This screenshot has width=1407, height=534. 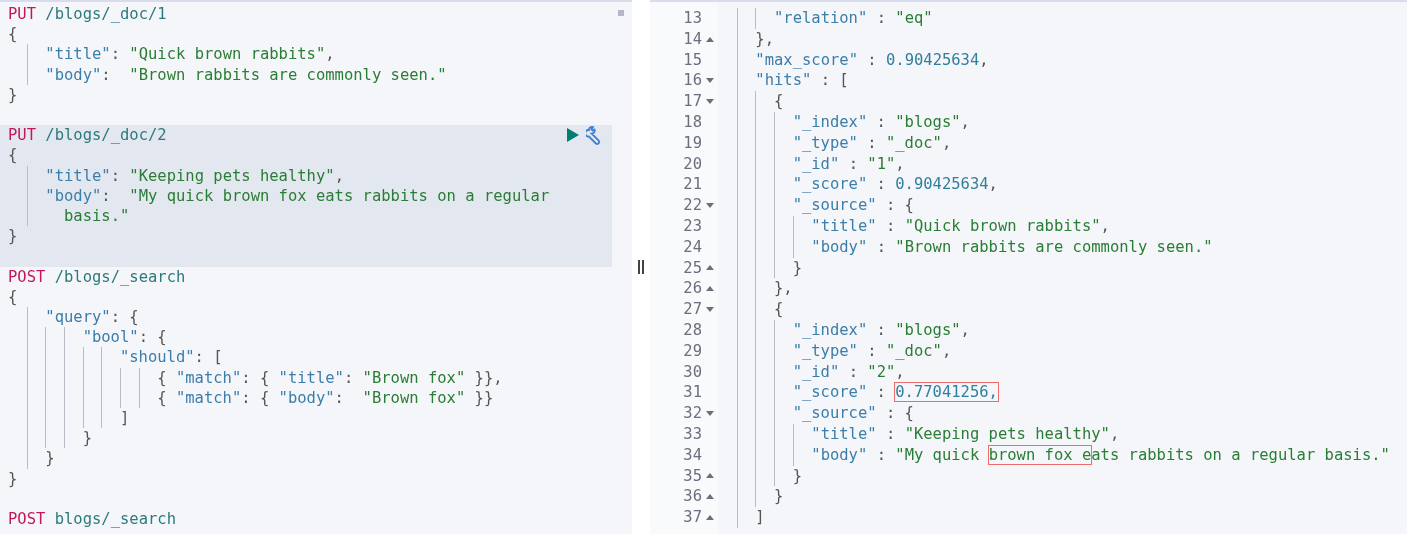 I want to click on line-number: 32, so click(x=692, y=413).